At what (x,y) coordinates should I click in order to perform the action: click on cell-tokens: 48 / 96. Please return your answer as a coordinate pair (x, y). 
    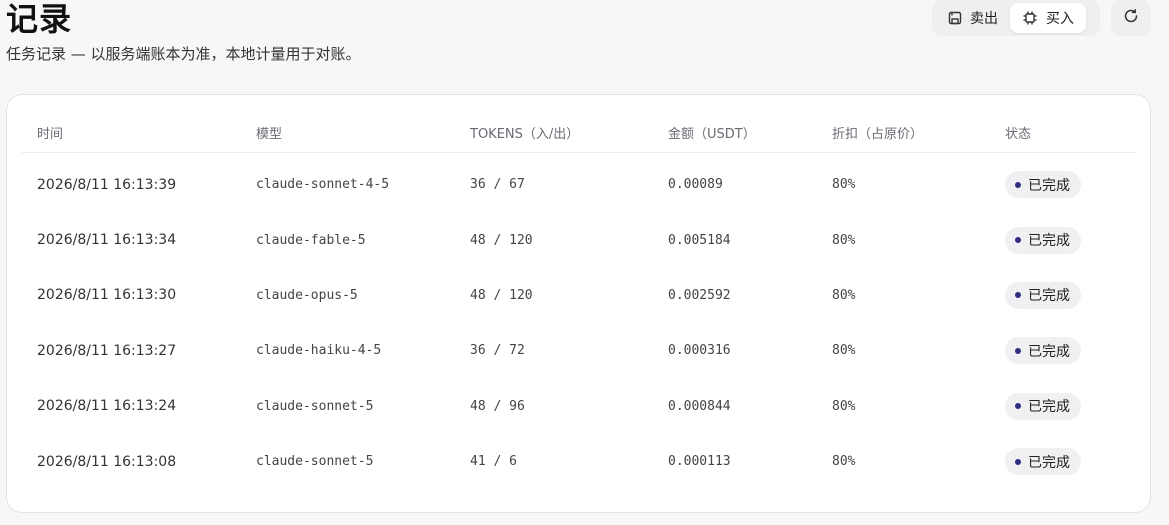
    Looking at the image, I should click on (497, 406).